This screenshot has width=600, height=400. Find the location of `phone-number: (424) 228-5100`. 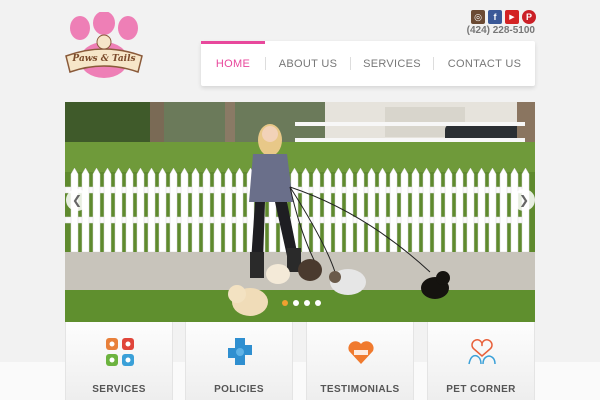

phone-number: (424) 228-5100 is located at coordinates (501, 30).